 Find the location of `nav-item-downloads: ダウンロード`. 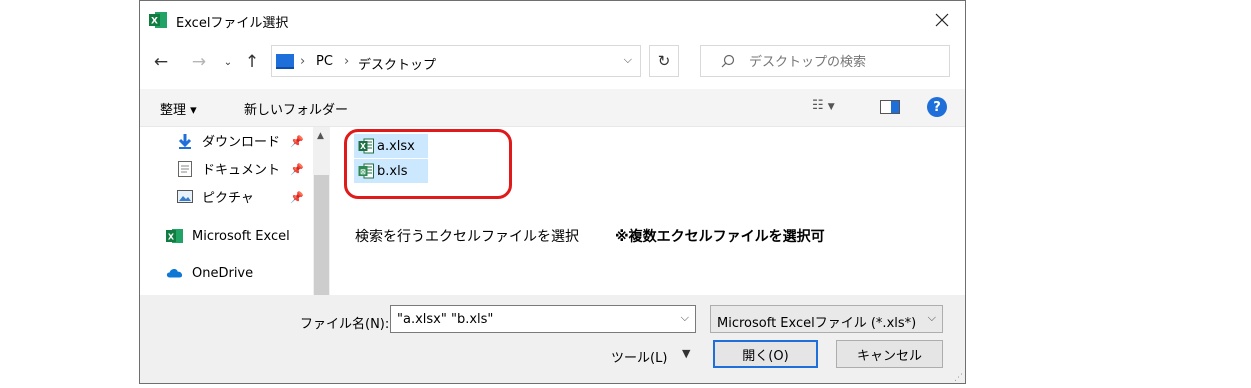

nav-item-downloads: ダウンロード is located at coordinates (228, 140).